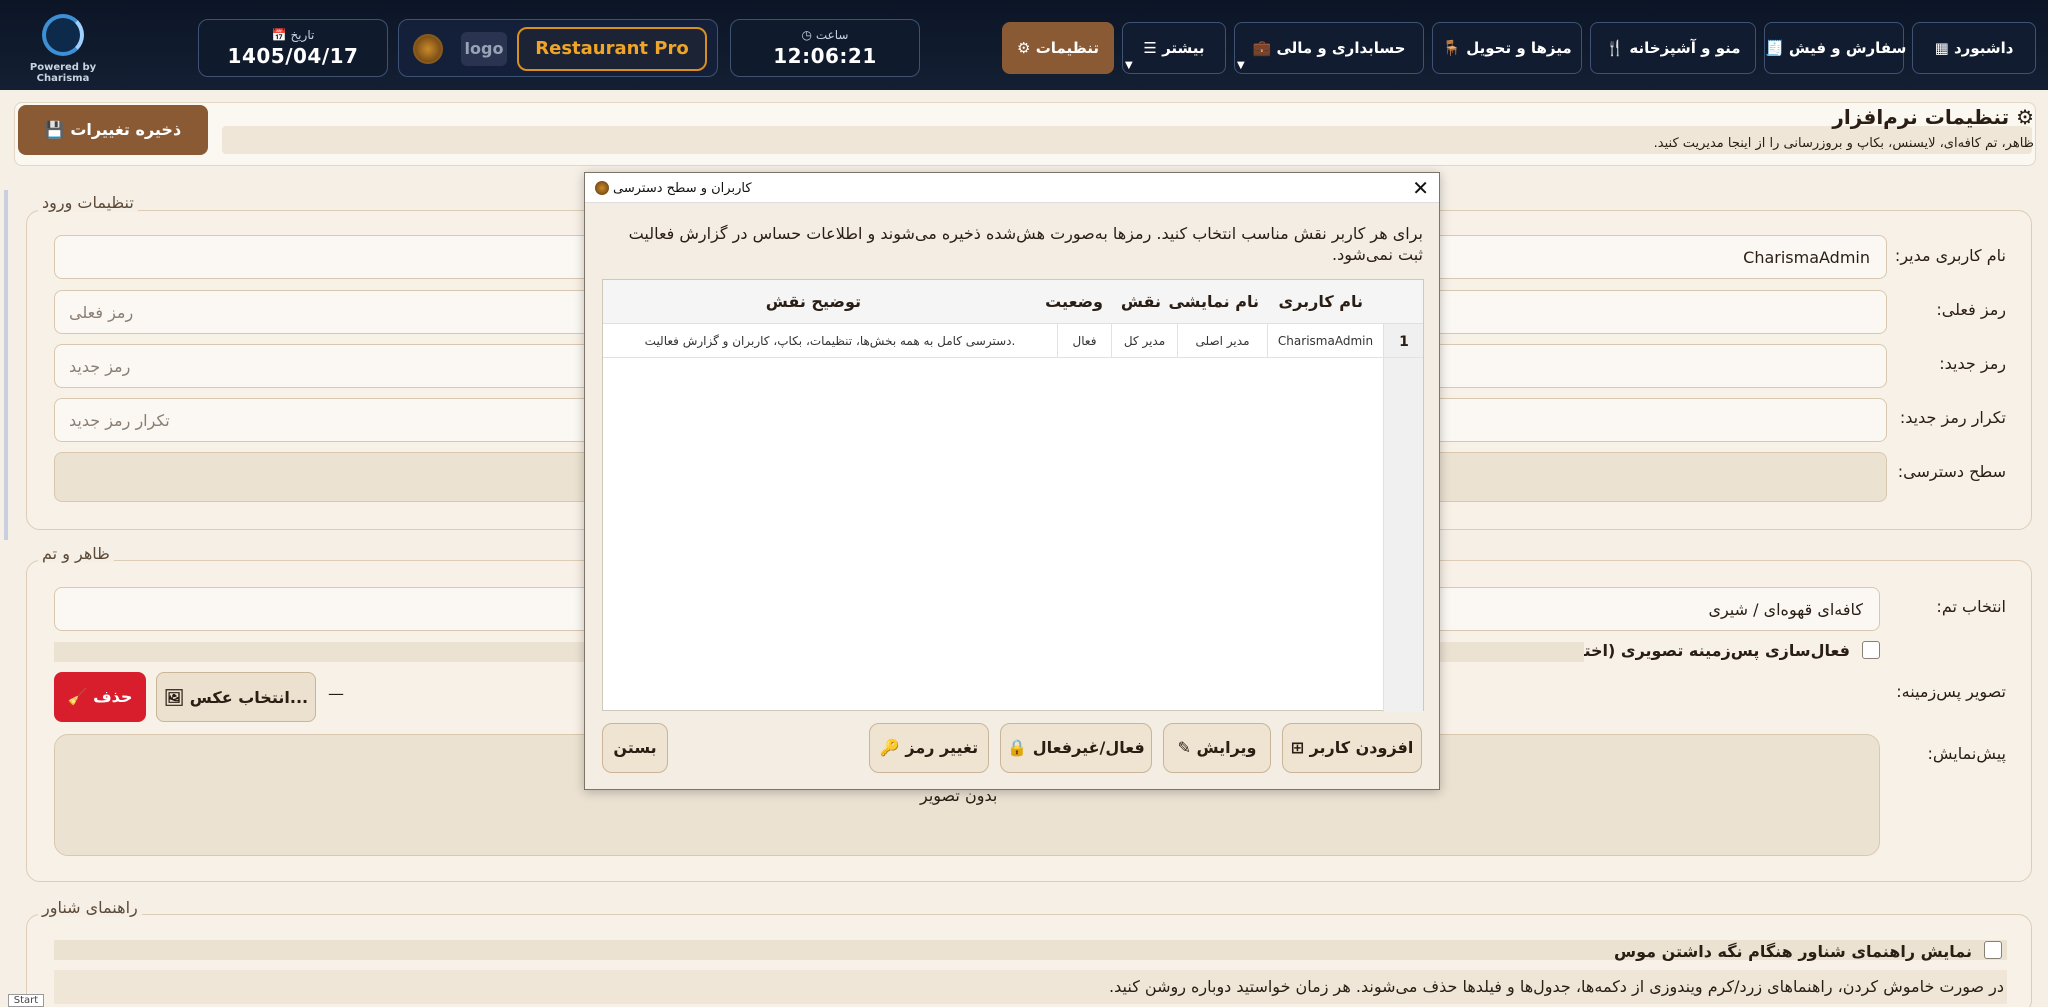  What do you see at coordinates (889, 747) in the screenshot?
I see `key-icon: 🔑` at bounding box center [889, 747].